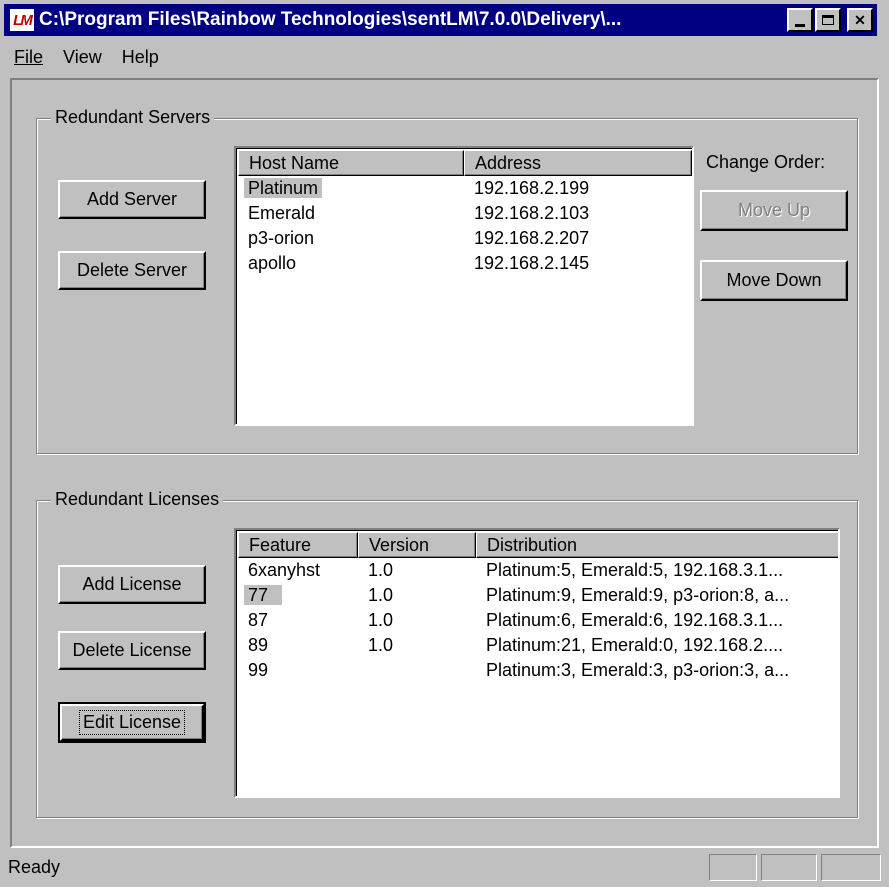 This screenshot has width=889, height=887. What do you see at coordinates (34, 867) in the screenshot?
I see `status-text: Ready` at bounding box center [34, 867].